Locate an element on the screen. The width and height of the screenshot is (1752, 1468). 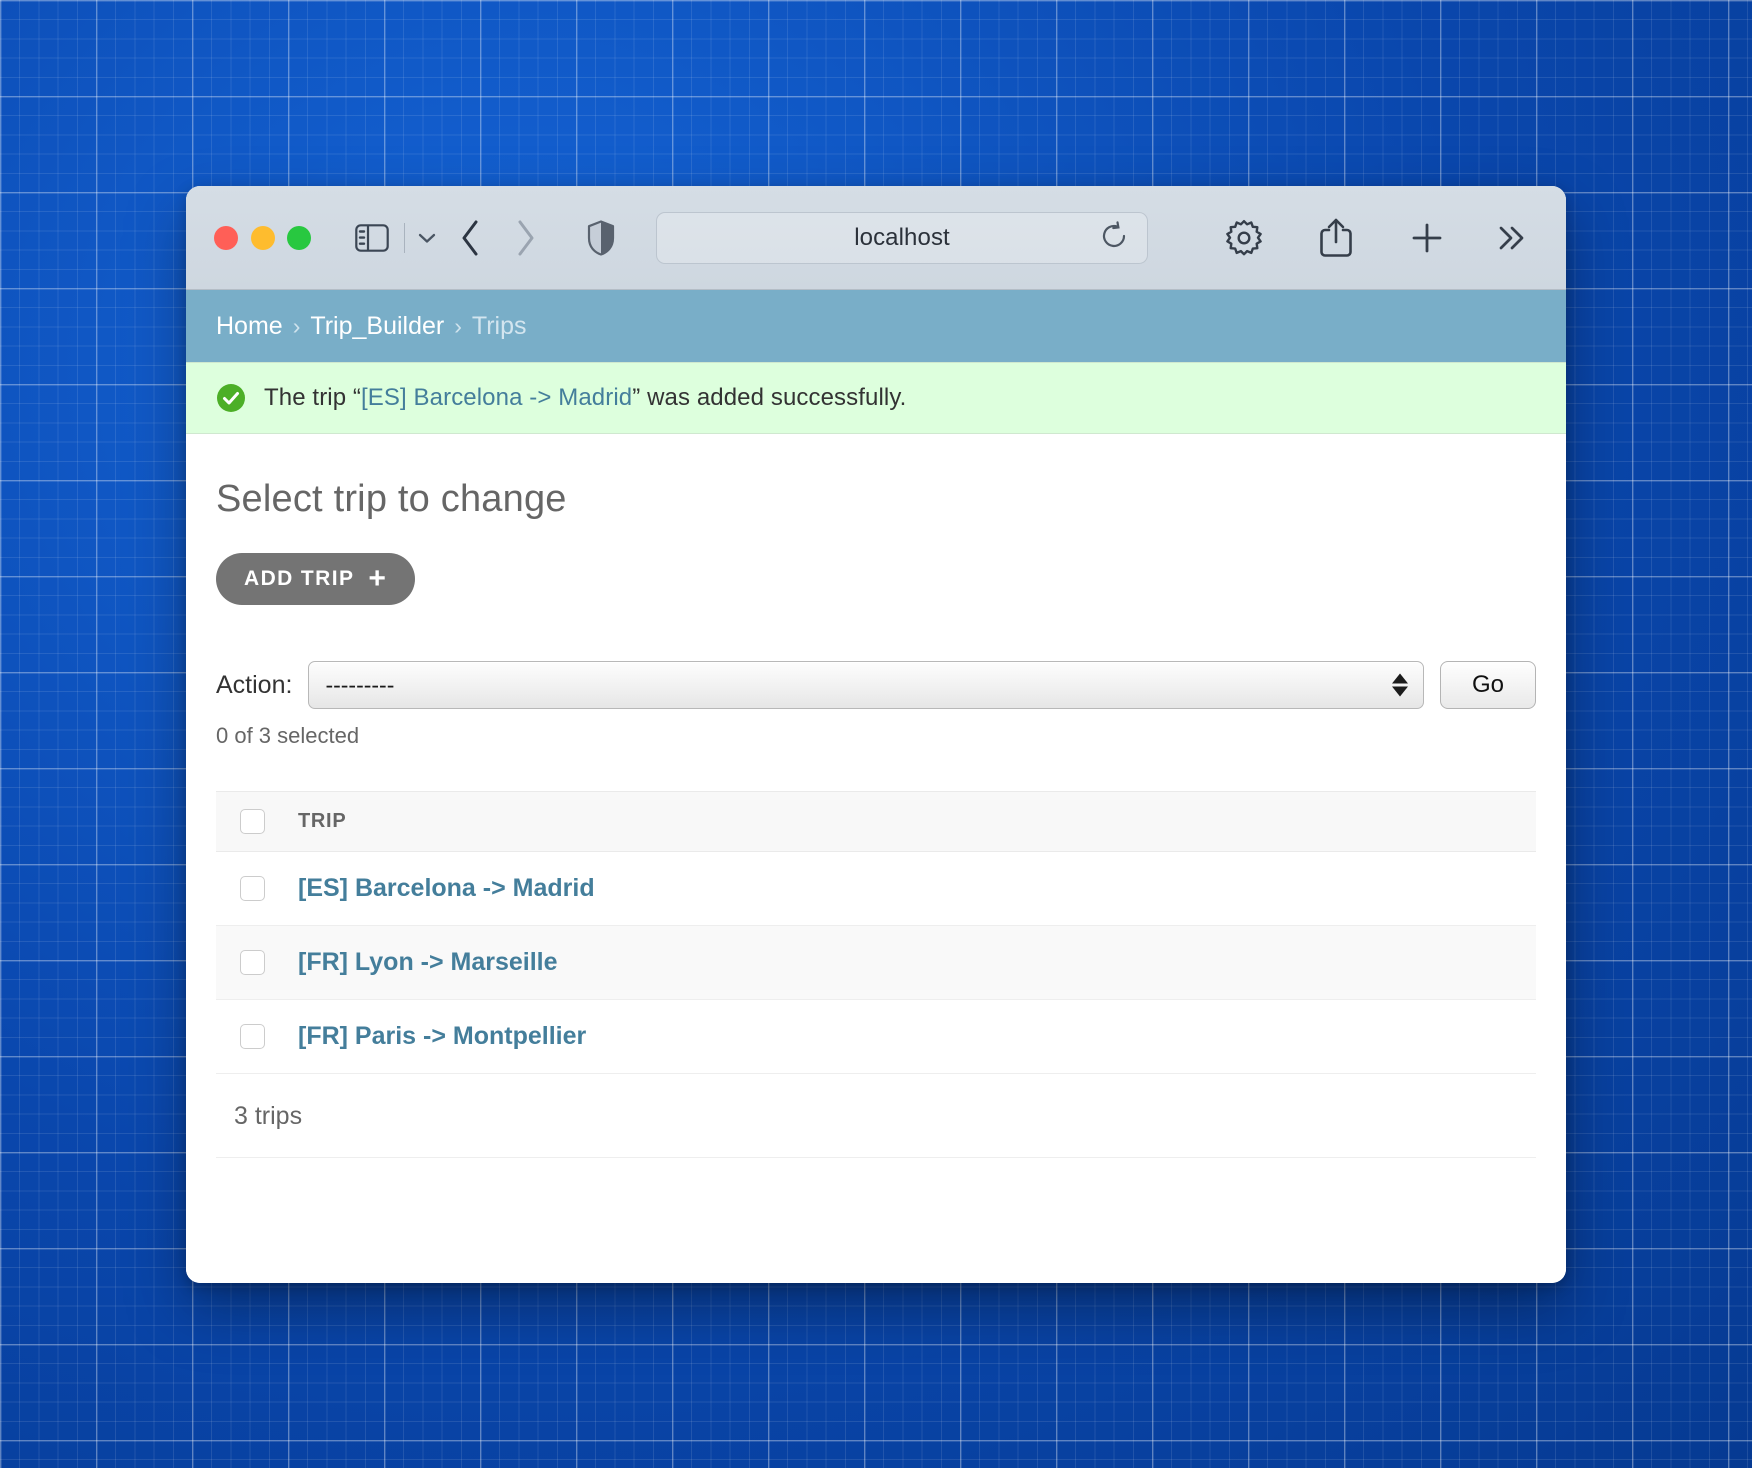
chevron-down-icon is located at coordinates (427, 238).